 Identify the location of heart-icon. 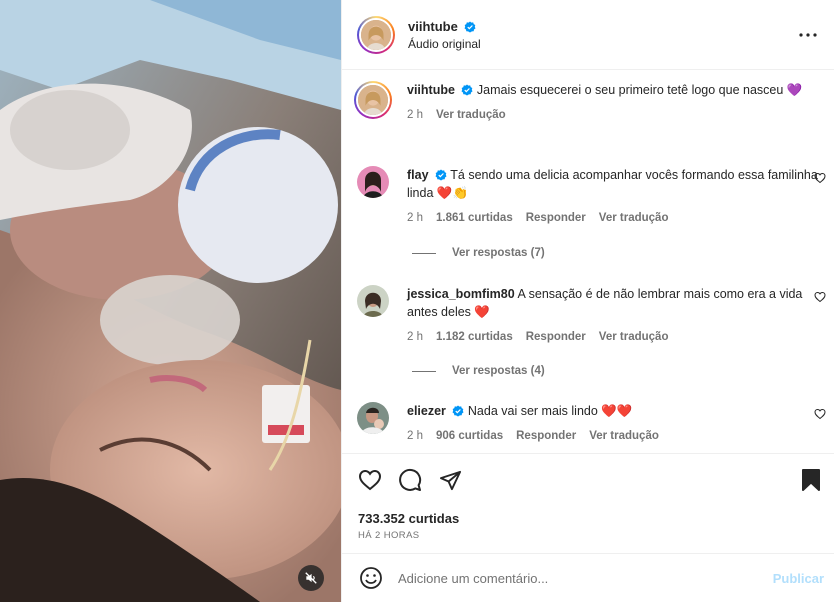
(370, 480).